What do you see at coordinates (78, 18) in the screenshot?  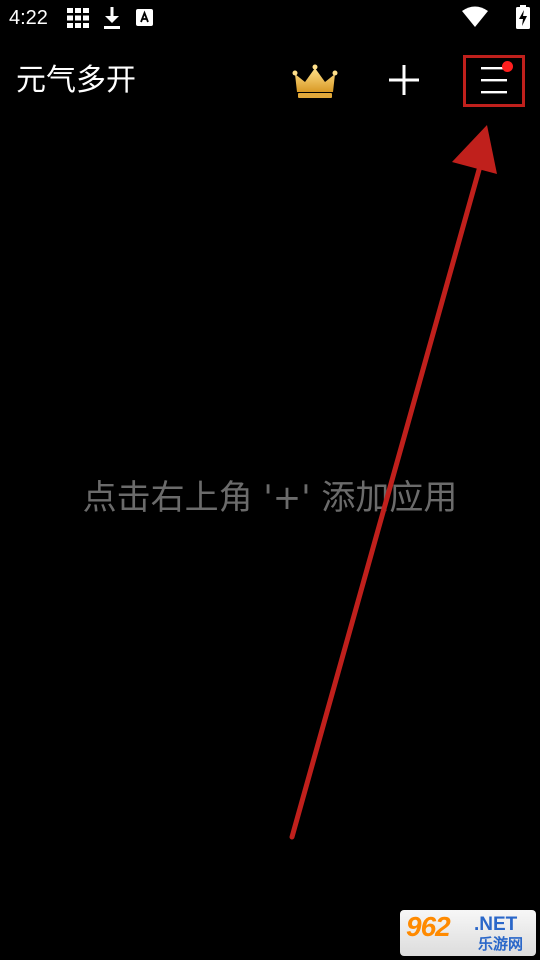 I see `grid-icon` at bounding box center [78, 18].